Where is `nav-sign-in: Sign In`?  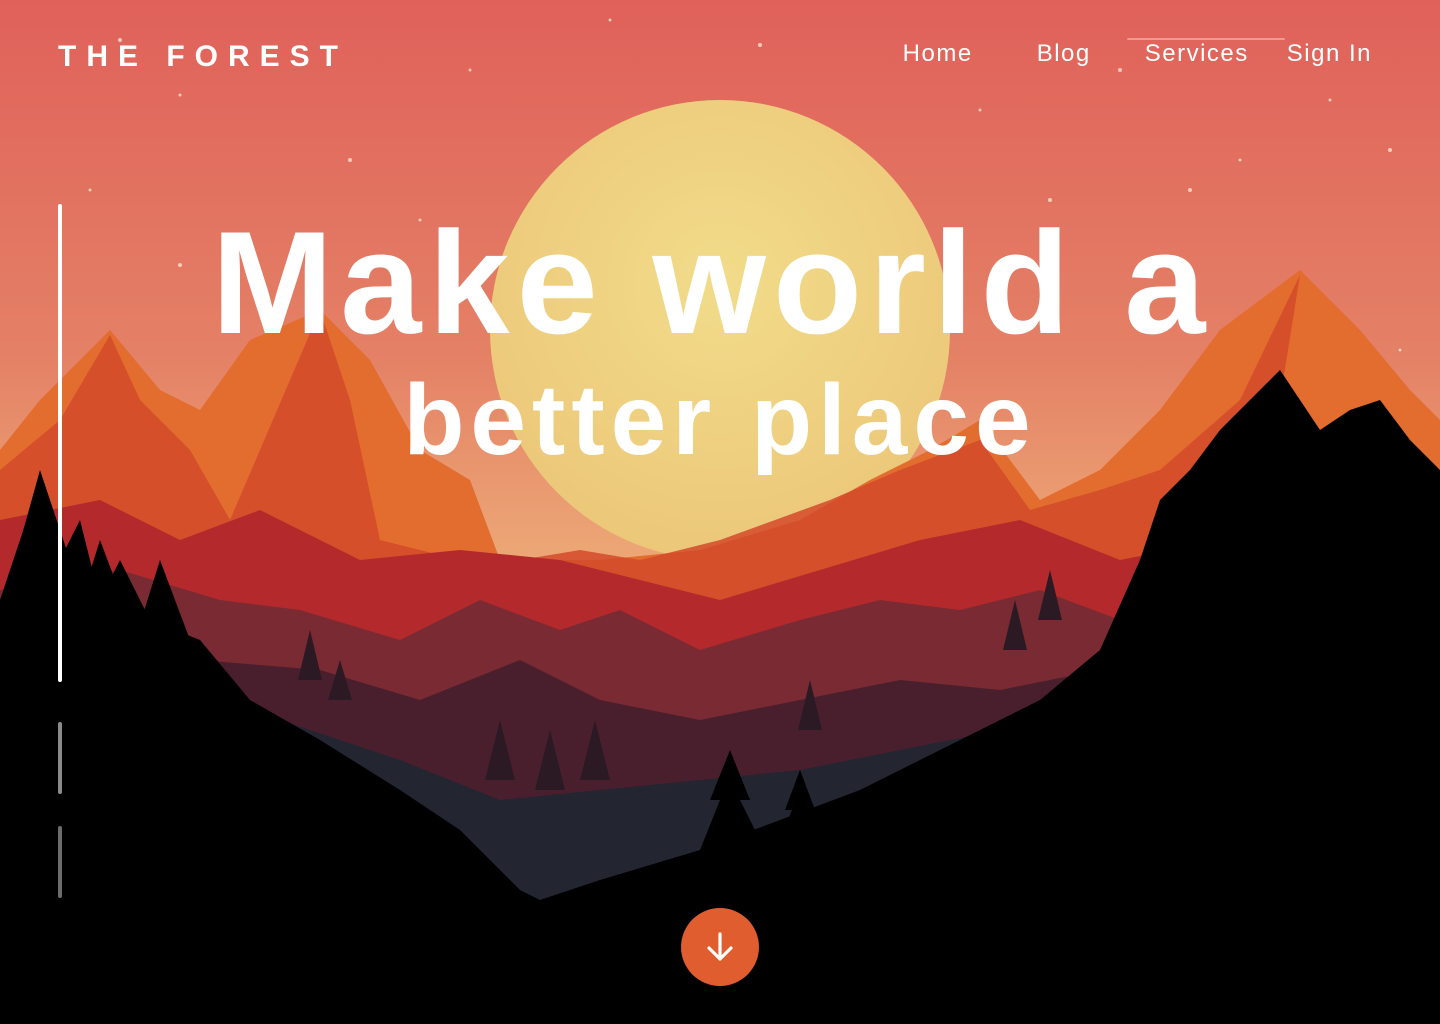
nav-sign-in: Sign In is located at coordinates (1329, 54).